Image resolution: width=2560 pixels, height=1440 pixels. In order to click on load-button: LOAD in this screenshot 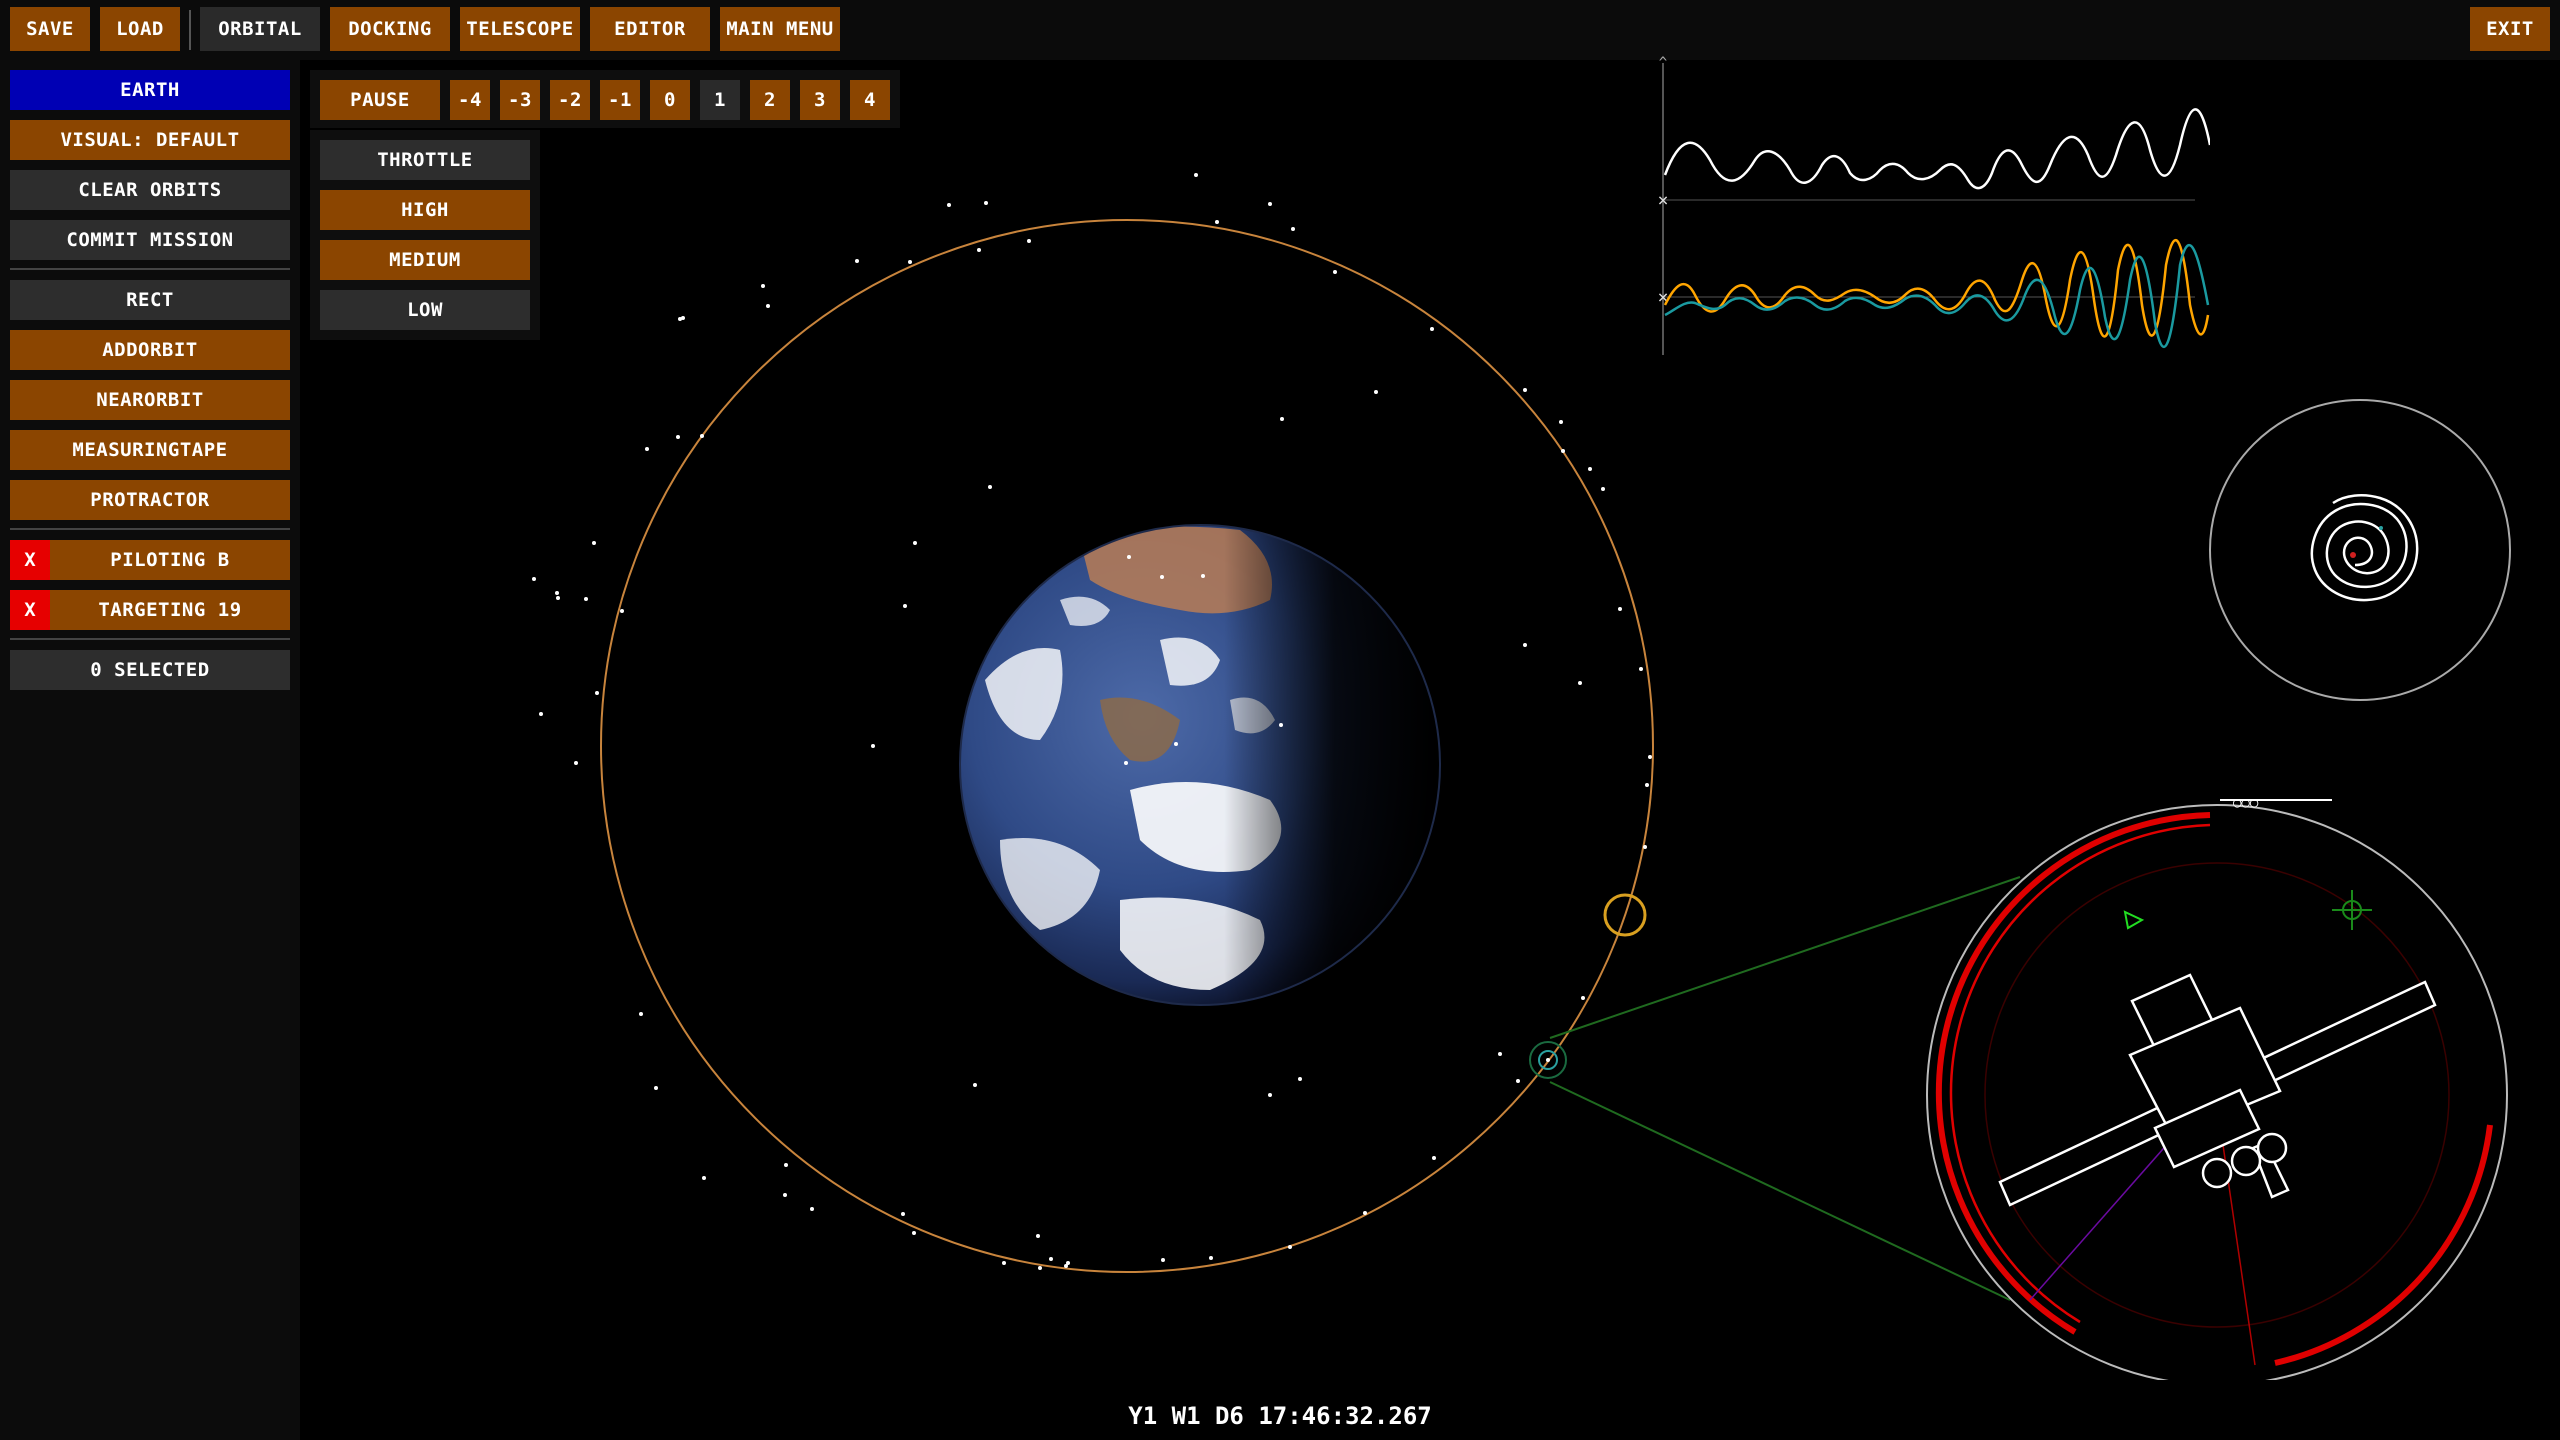, I will do `click(140, 29)`.